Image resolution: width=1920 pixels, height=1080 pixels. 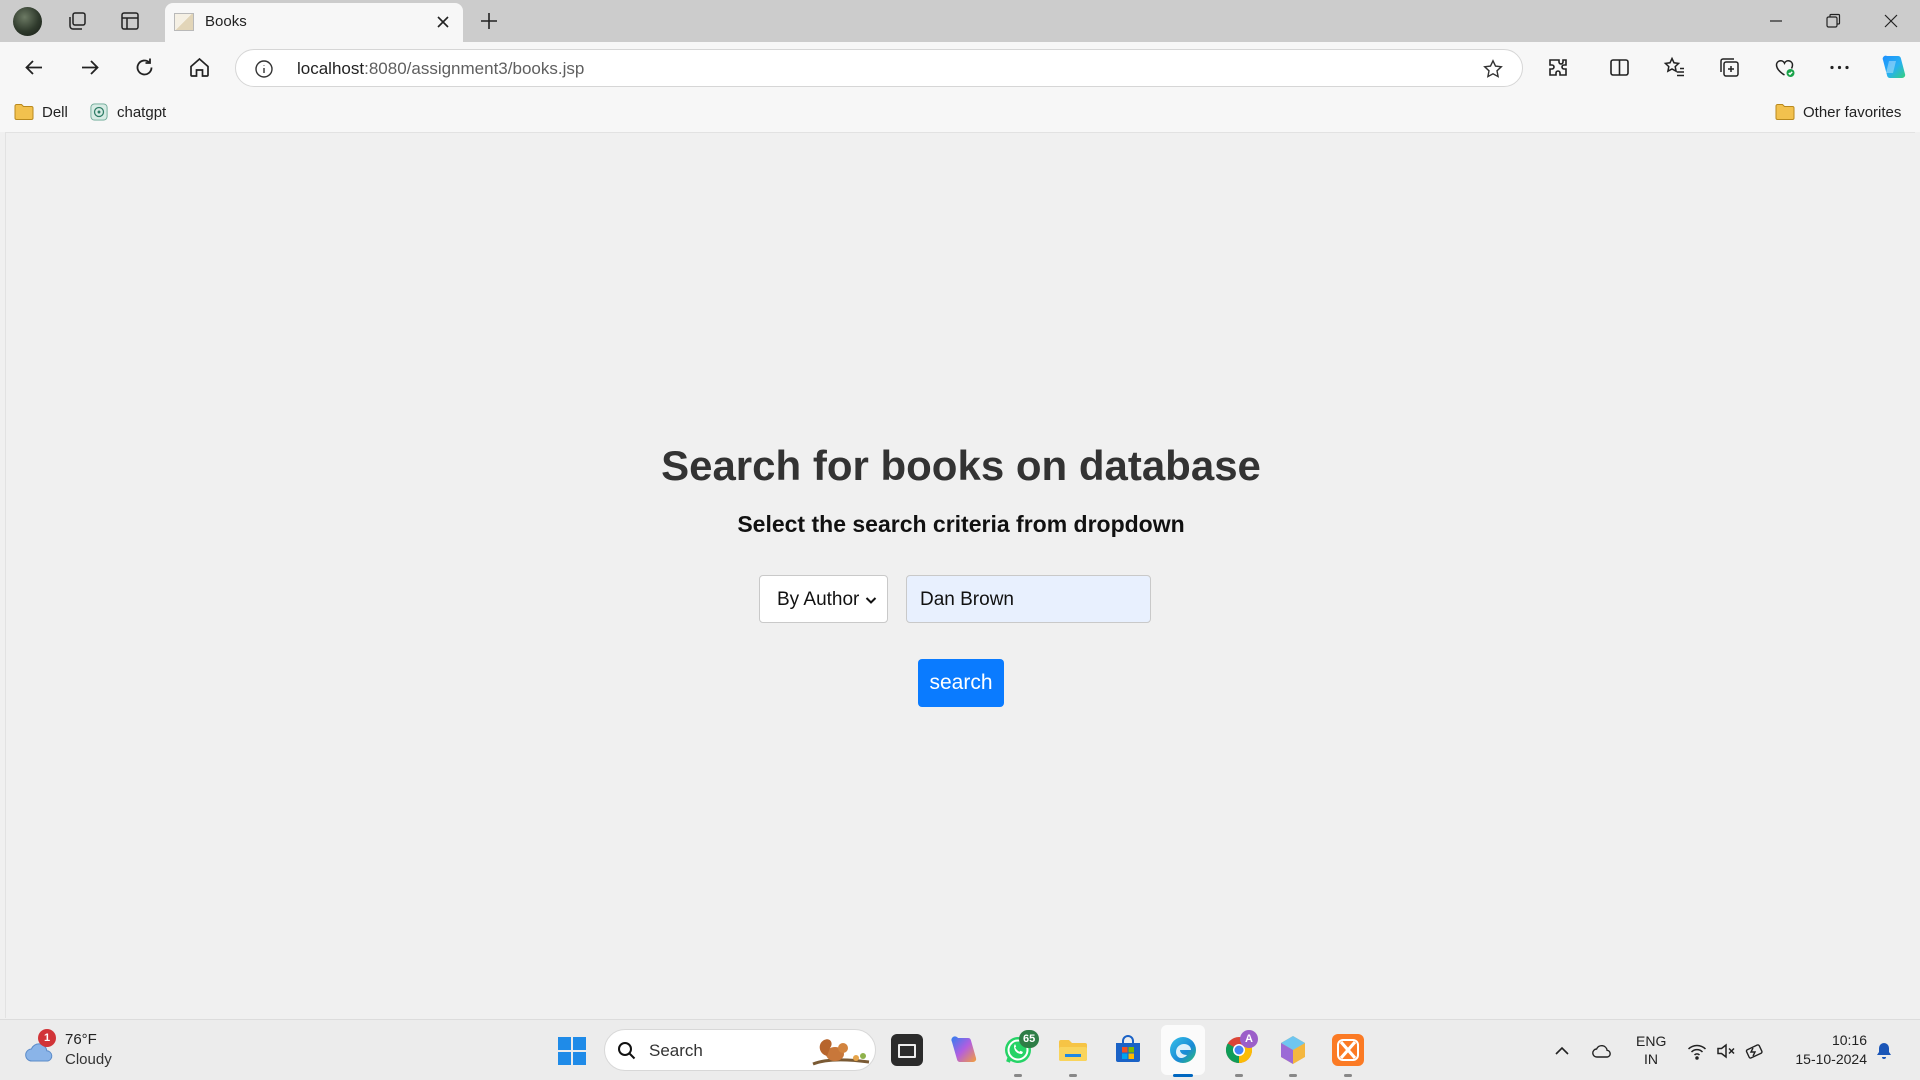 What do you see at coordinates (88, 1059) in the screenshot?
I see `weather-condition: Cloudy` at bounding box center [88, 1059].